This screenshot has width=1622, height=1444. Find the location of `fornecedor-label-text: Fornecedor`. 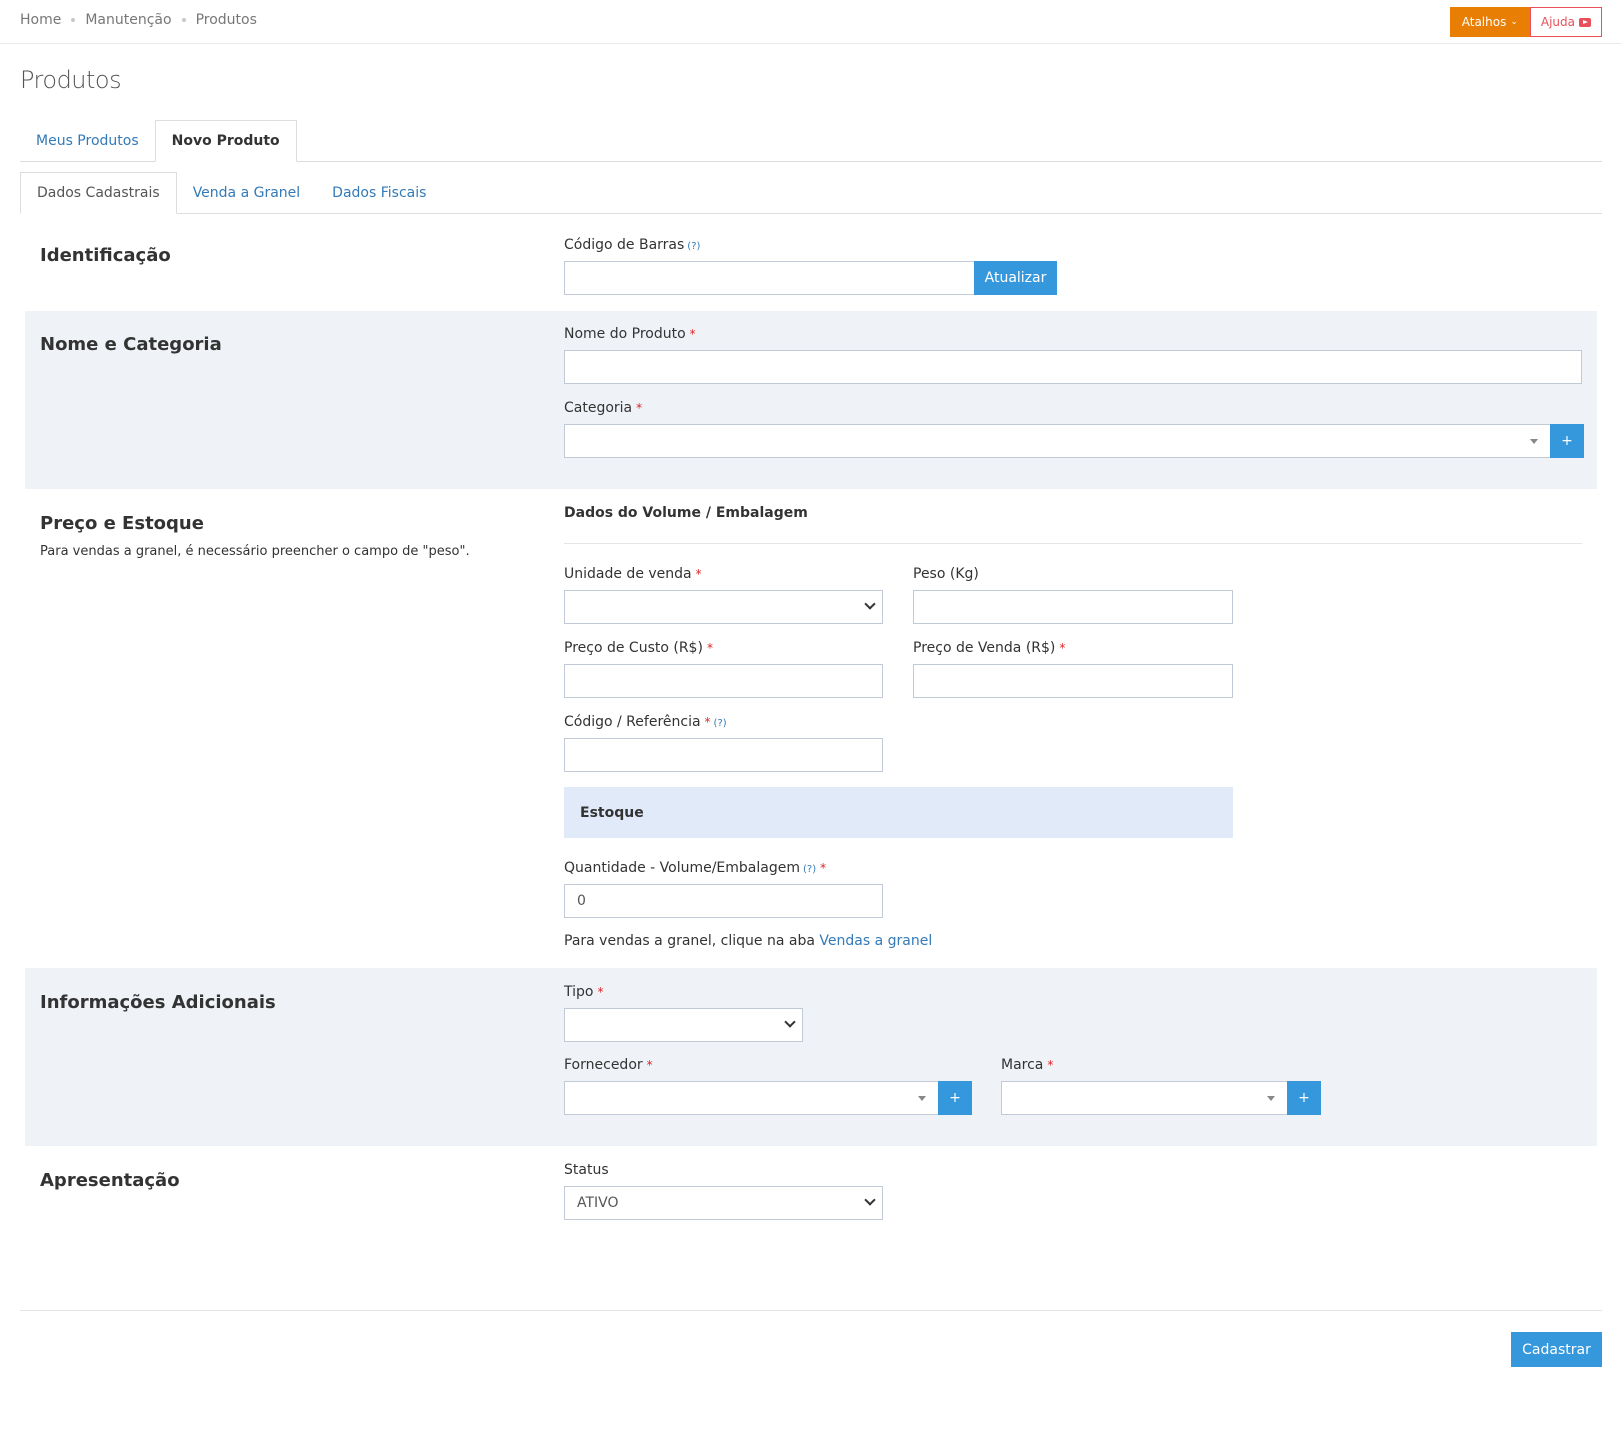

fornecedor-label-text: Fornecedor is located at coordinates (603, 1065).